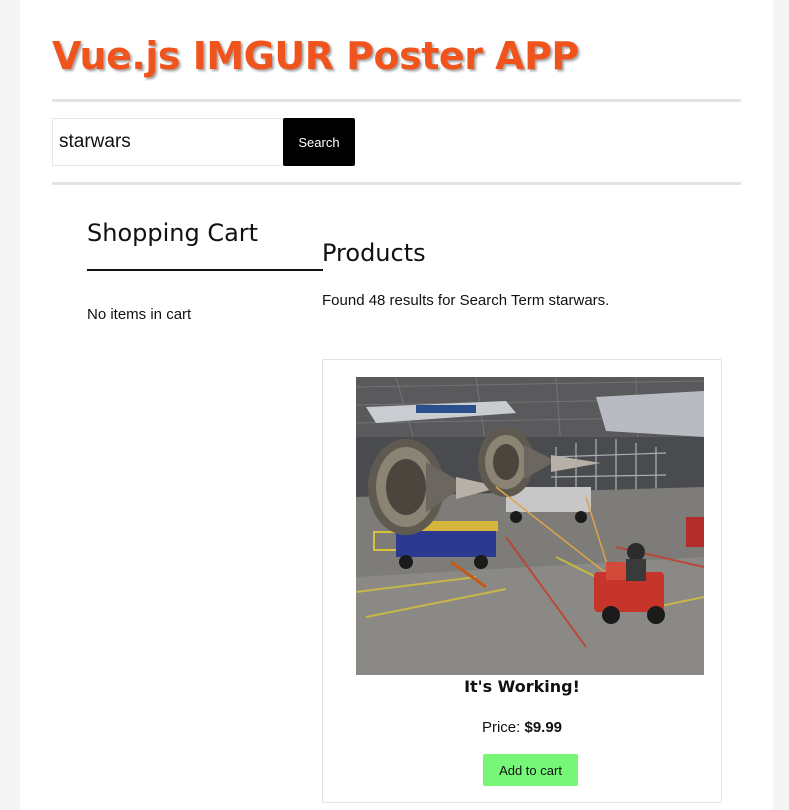 The width and height of the screenshot is (789, 810). I want to click on search-button: Search, so click(319, 142).